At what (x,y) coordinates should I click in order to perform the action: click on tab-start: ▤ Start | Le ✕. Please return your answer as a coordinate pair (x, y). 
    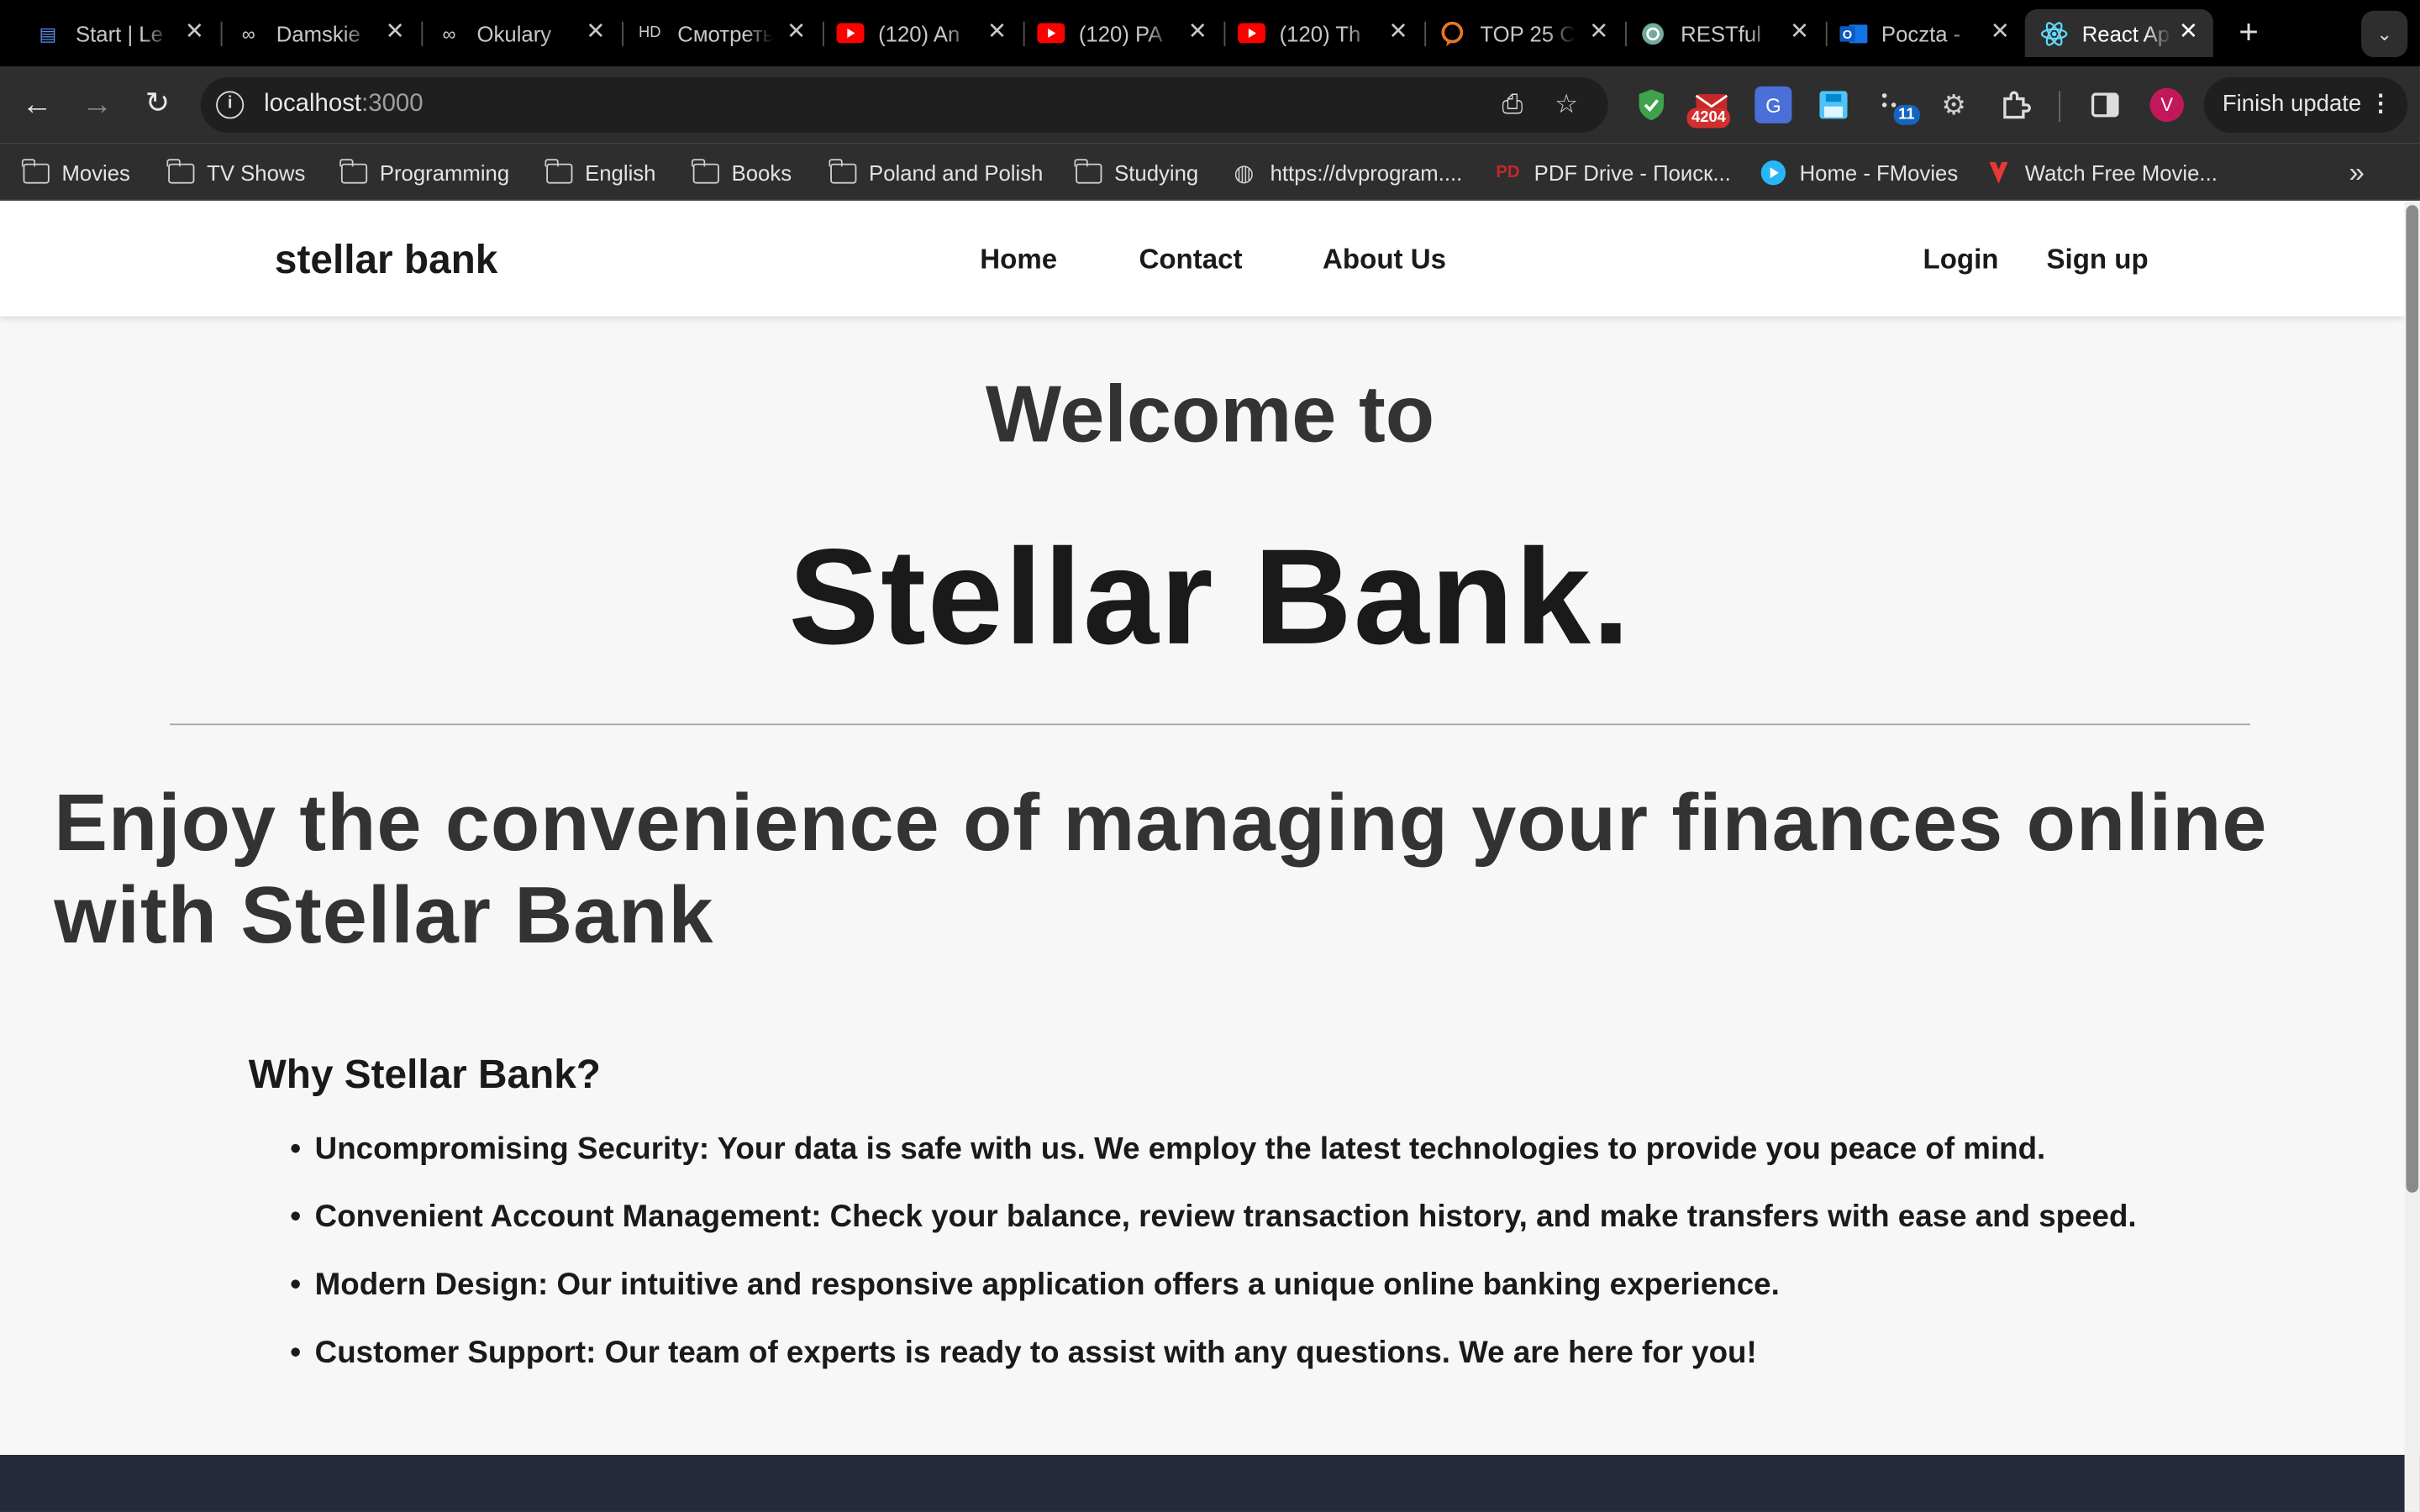
    Looking at the image, I should click on (120, 33).